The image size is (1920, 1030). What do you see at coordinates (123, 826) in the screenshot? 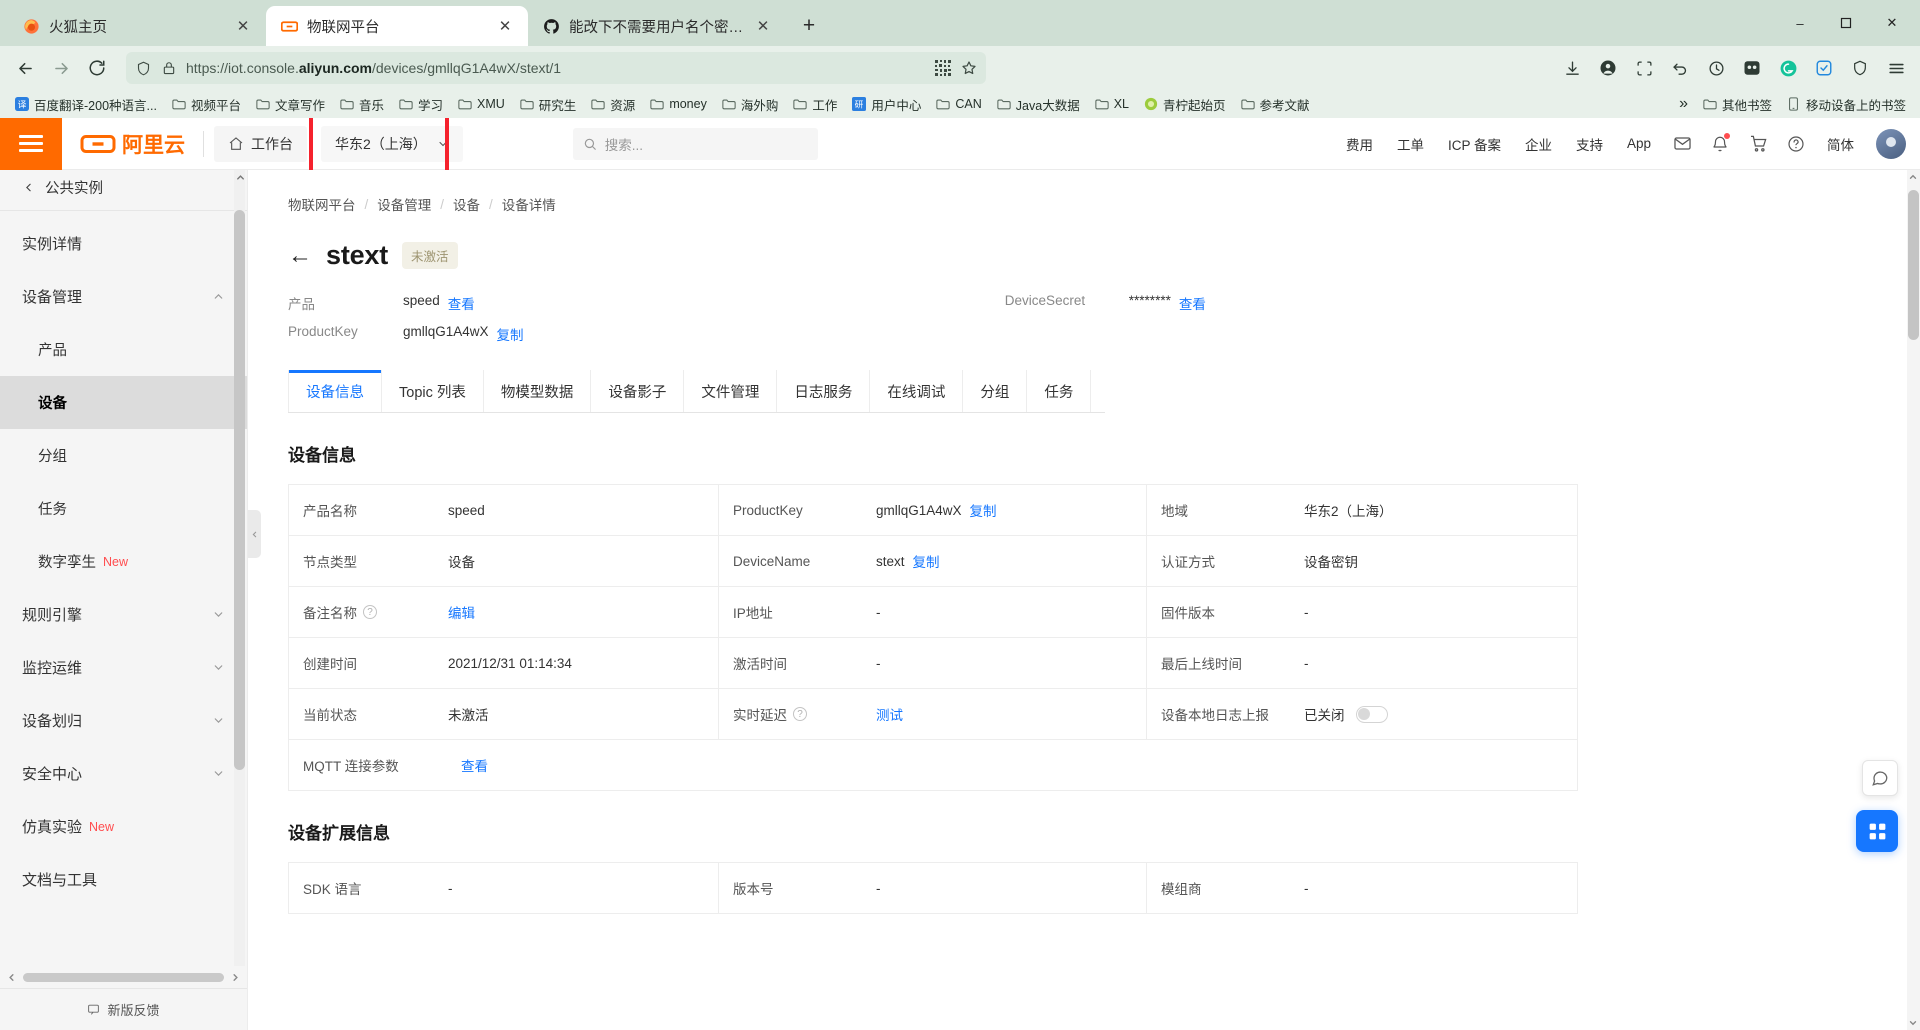
I see `sidebar-item-simulation: 仿真实验 New` at bounding box center [123, 826].